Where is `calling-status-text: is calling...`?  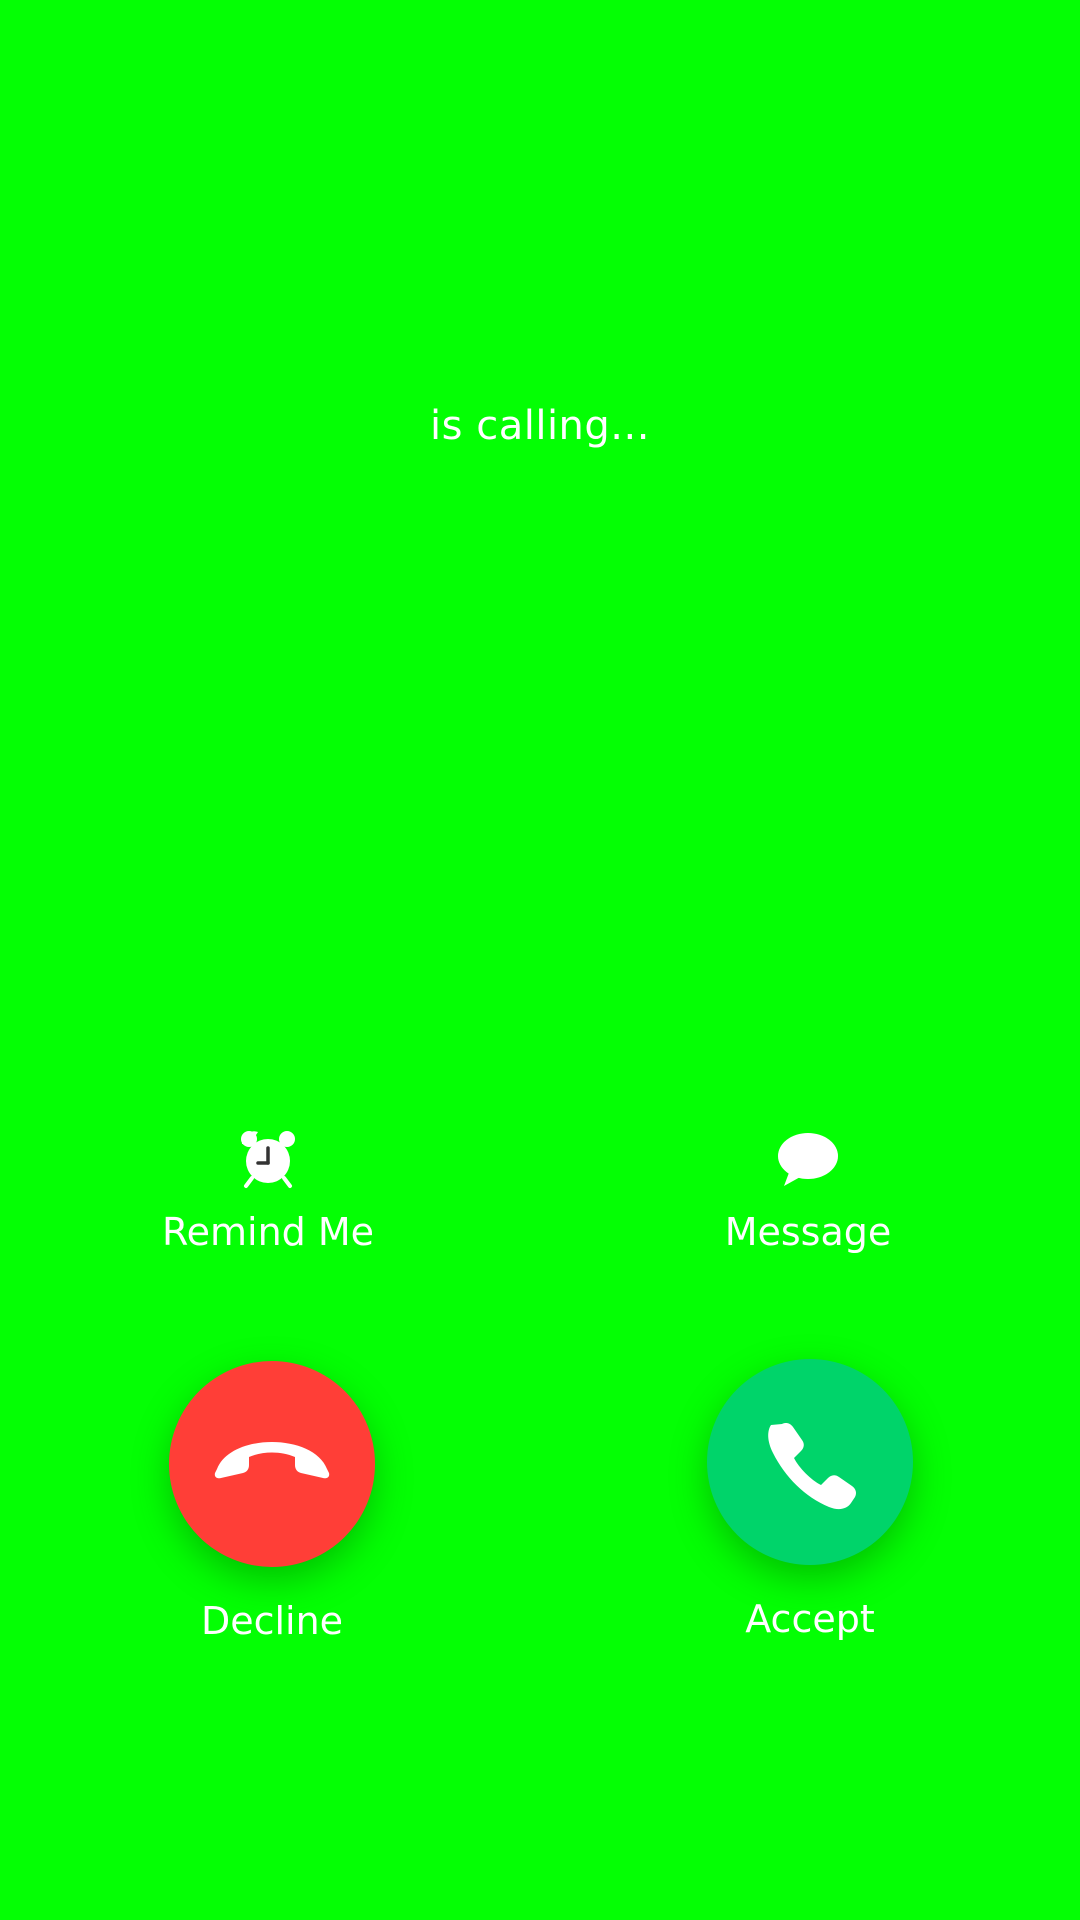 calling-status-text: is calling... is located at coordinates (540, 426).